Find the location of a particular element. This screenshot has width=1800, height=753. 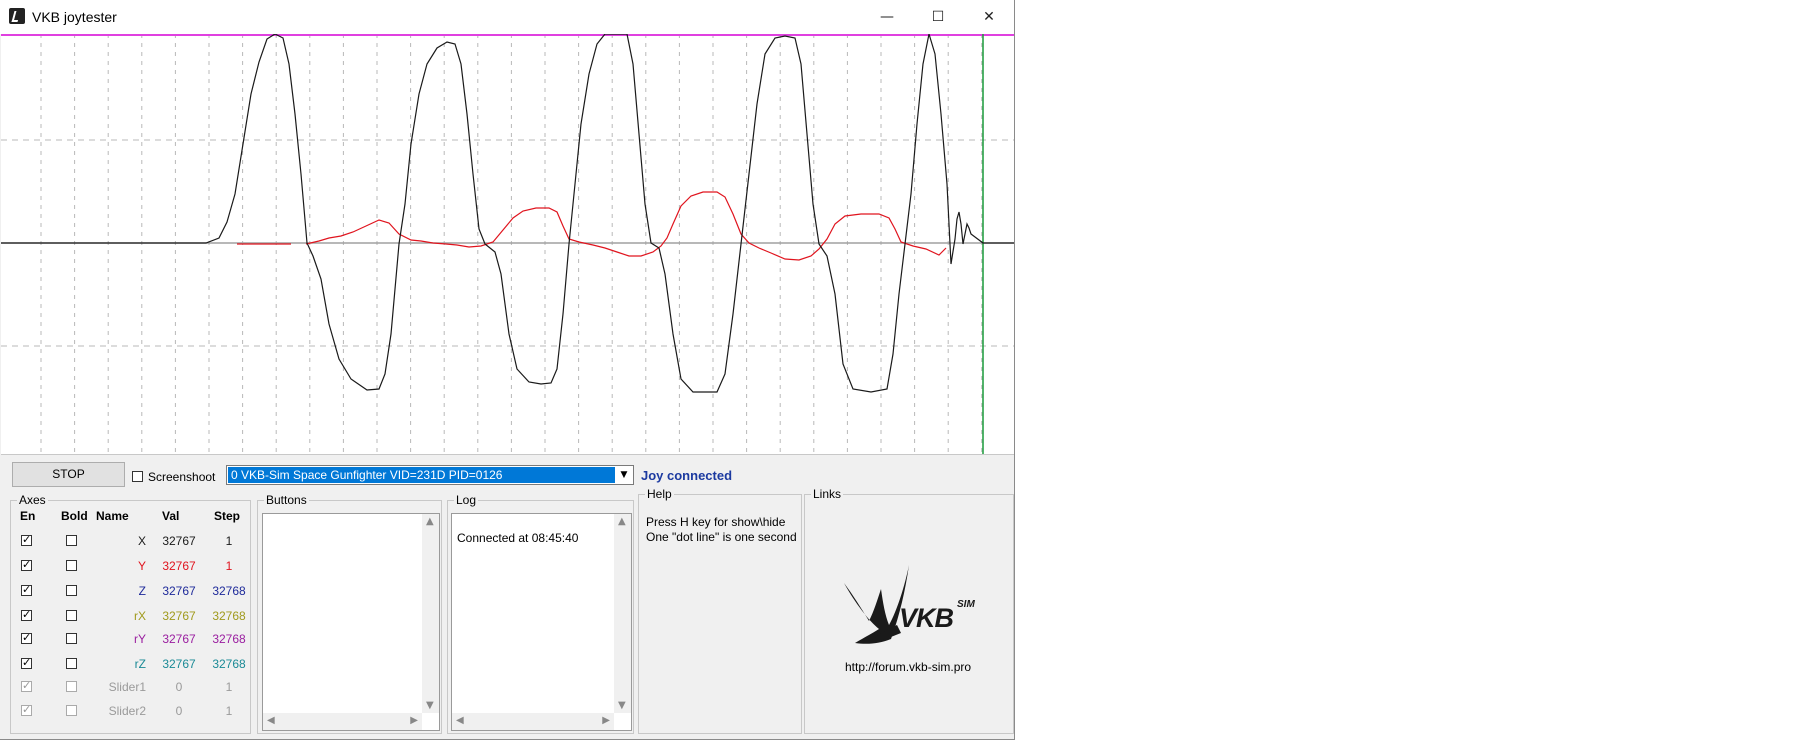

minimize-icon: — is located at coordinates (887, 17).